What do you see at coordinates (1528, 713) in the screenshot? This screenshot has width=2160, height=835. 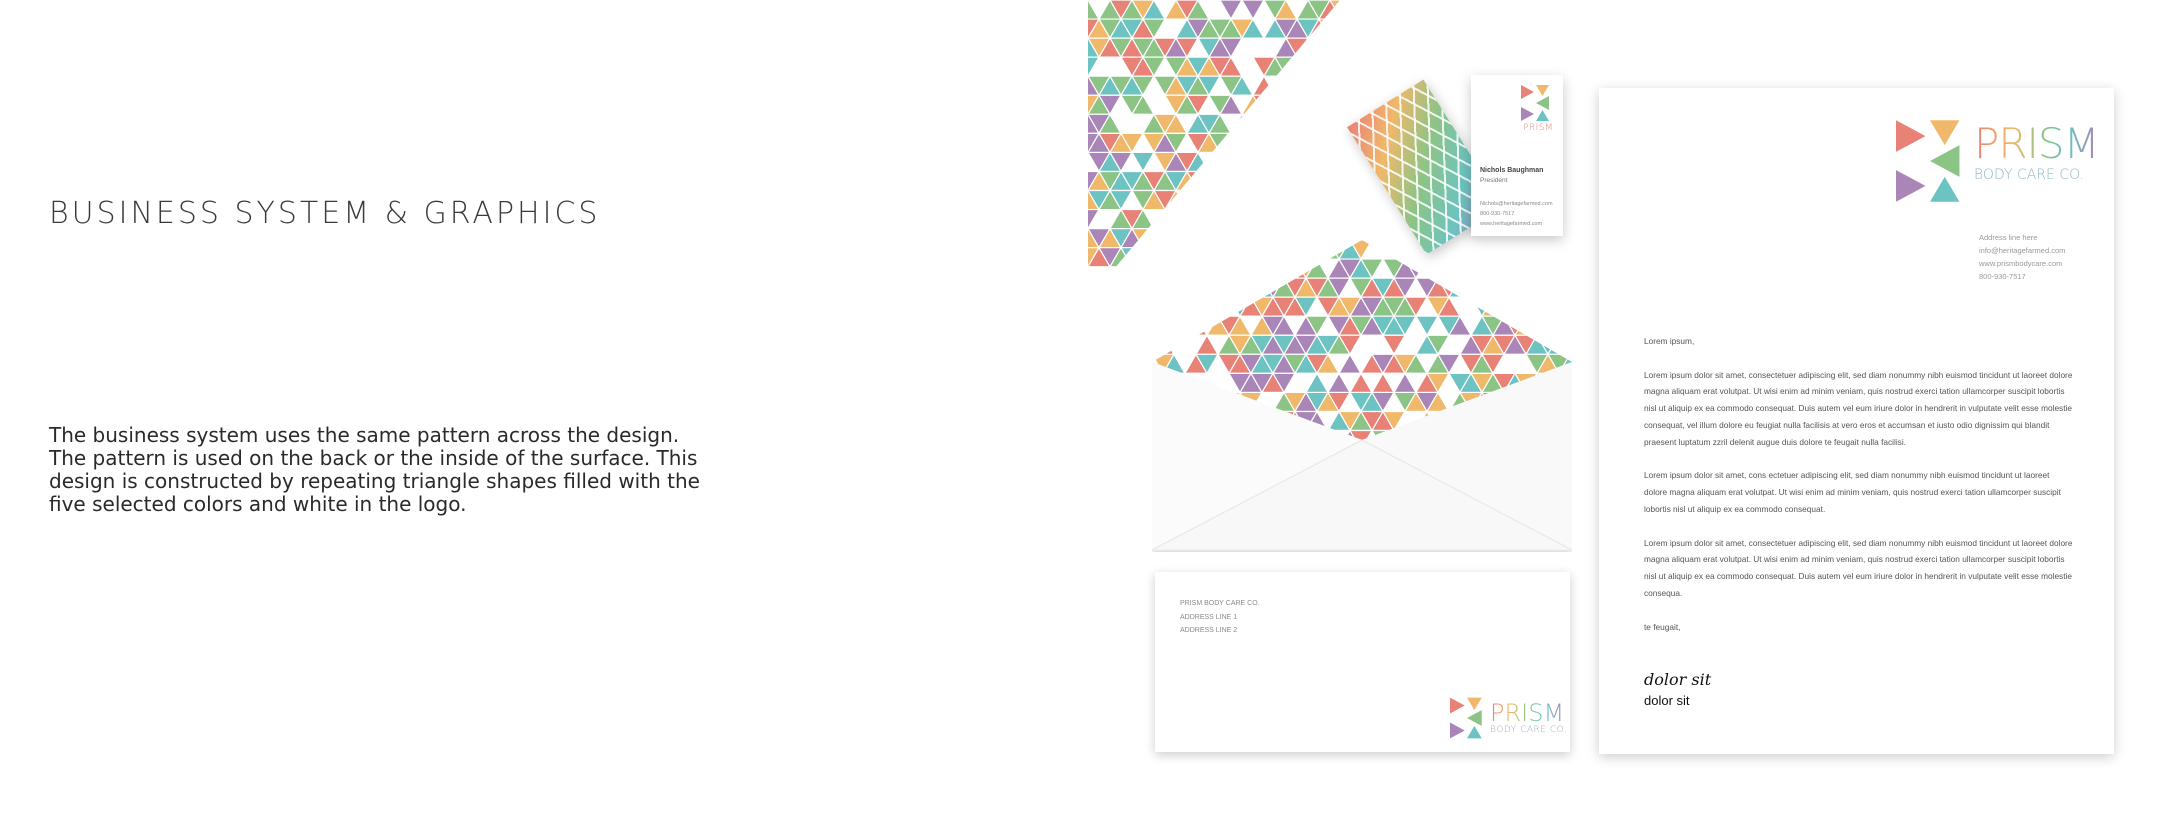 I see `envelope-brand-name: PRISM` at bounding box center [1528, 713].